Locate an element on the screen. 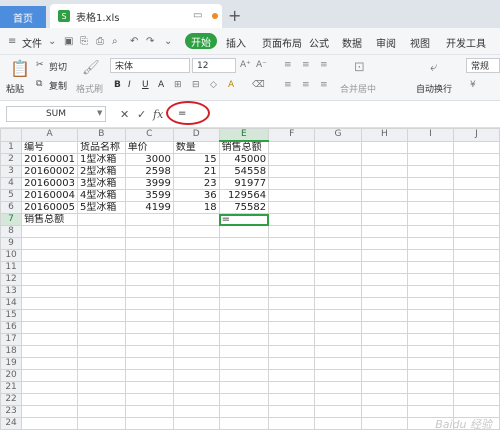 The image size is (500, 436). cell-e4: 91977 is located at coordinates (244, 183).